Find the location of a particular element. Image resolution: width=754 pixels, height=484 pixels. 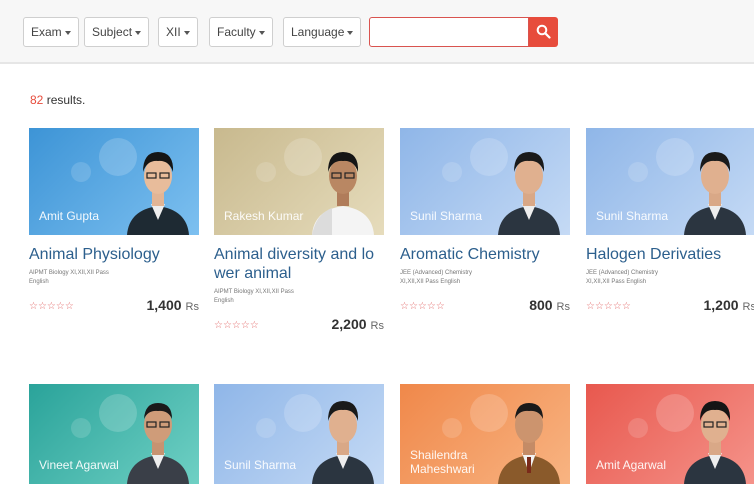

course-card: Sunil Sharma is located at coordinates (299, 434).